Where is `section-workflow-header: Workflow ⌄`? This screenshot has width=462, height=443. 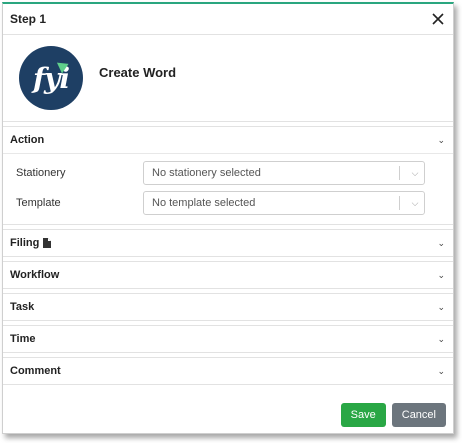 section-workflow-header: Workflow ⌄ is located at coordinates (228, 275).